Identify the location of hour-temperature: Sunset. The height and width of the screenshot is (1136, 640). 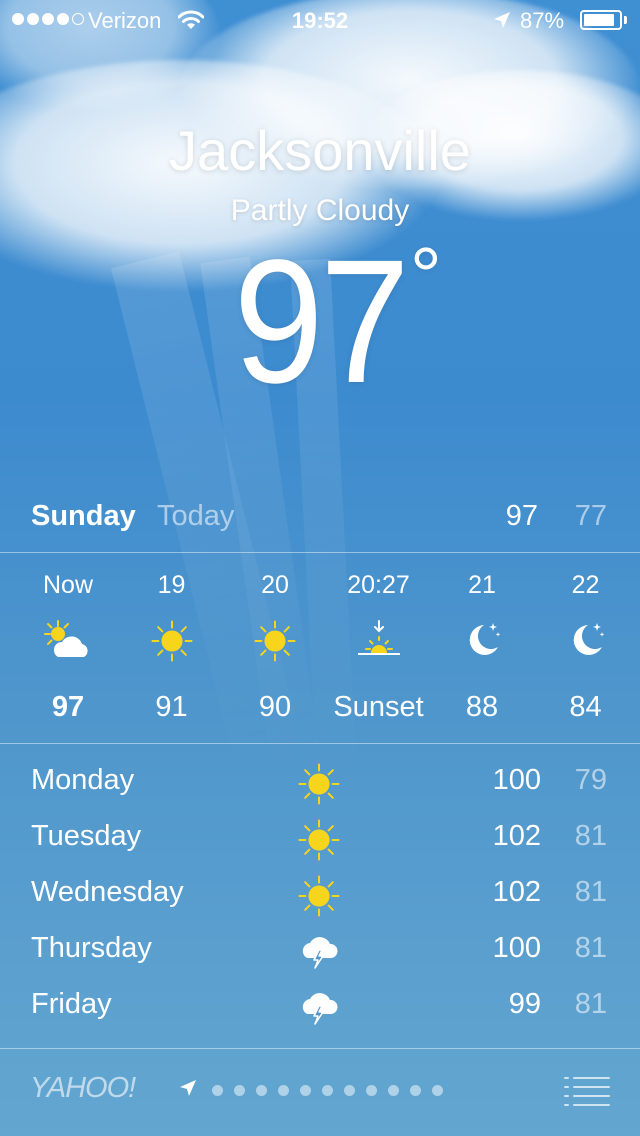
(378, 707).